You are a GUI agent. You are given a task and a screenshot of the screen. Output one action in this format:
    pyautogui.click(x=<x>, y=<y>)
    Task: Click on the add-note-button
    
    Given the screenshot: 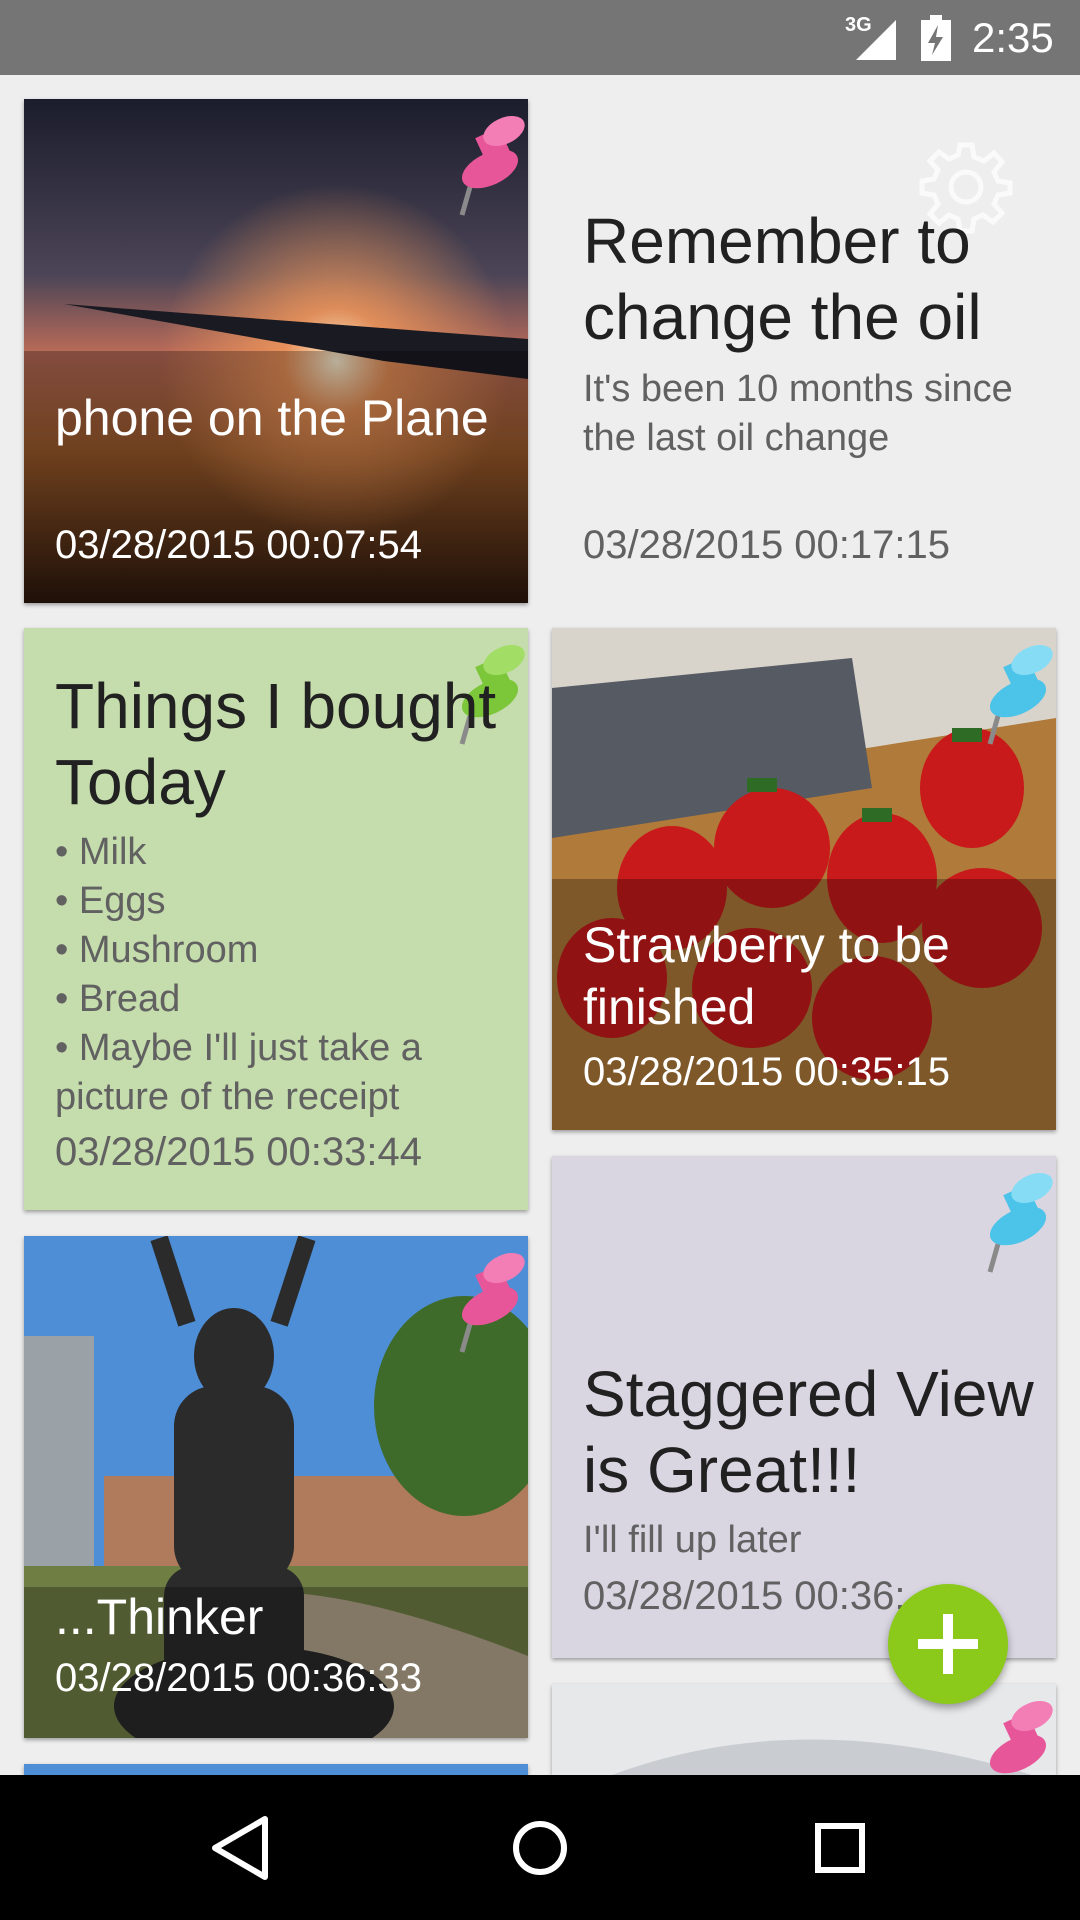 What is the action you would take?
    pyautogui.click(x=948, y=1644)
    